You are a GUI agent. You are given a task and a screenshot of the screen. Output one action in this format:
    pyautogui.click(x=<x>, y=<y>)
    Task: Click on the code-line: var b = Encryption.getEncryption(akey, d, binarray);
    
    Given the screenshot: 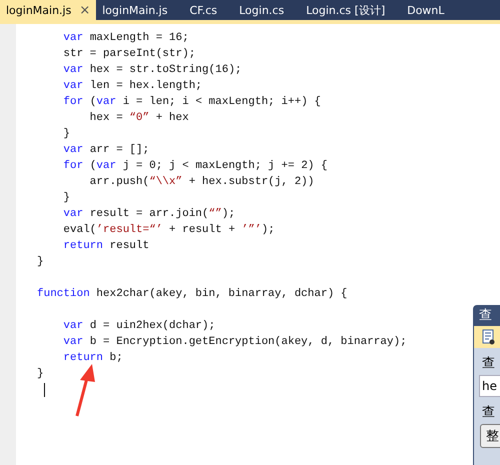 What is the action you would take?
    pyautogui.click(x=234, y=342)
    